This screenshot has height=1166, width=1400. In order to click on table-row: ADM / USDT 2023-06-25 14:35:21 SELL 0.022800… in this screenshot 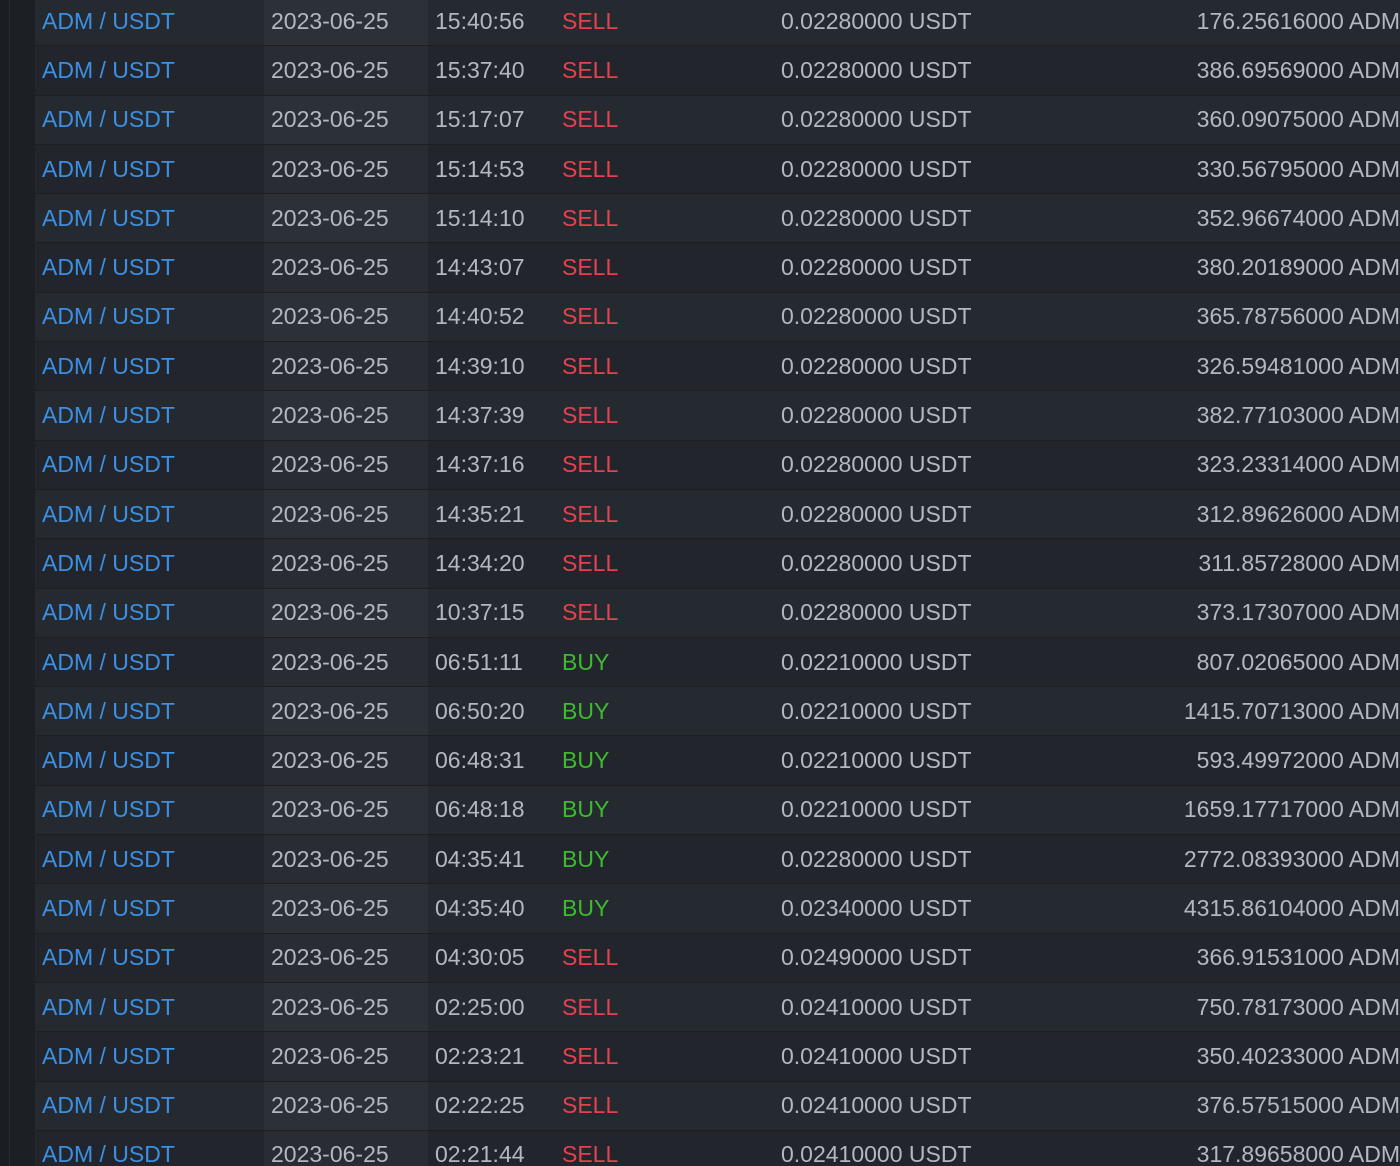, I will do `click(717, 514)`.